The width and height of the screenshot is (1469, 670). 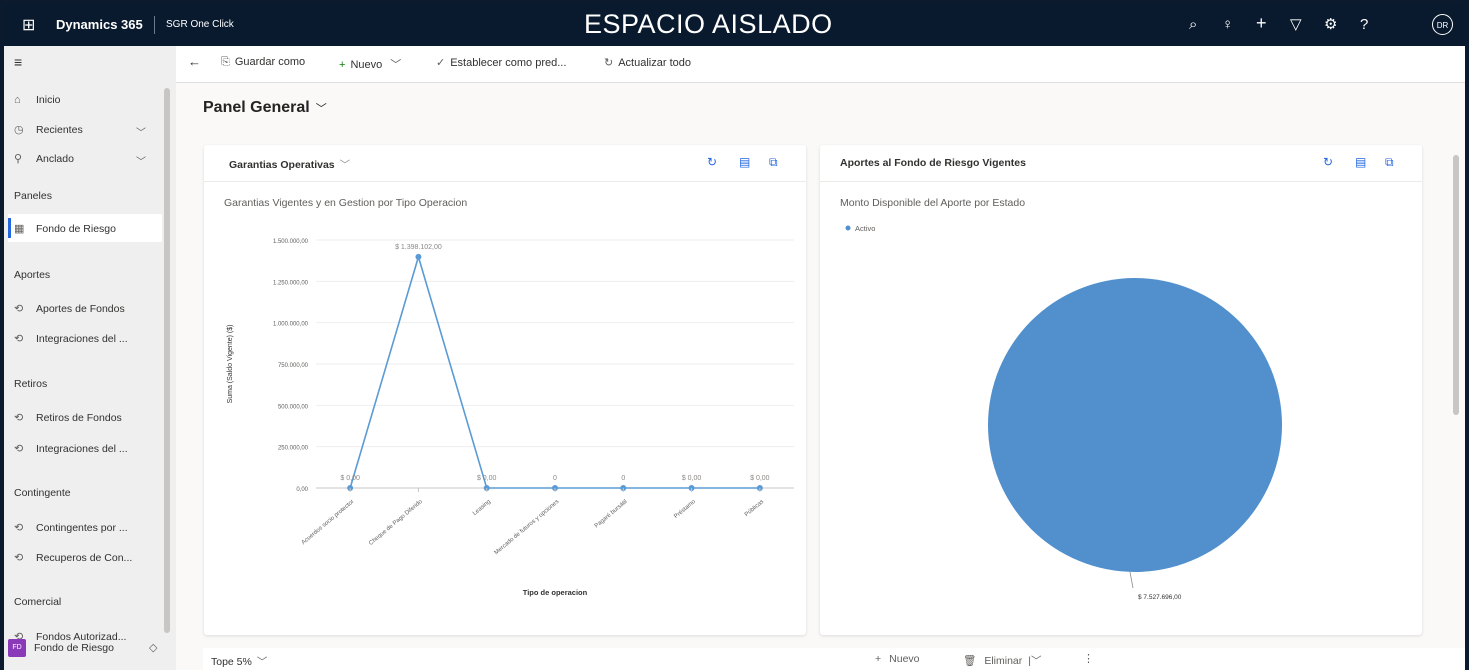 What do you see at coordinates (754, 508) in the screenshot?
I see `x-tick-label: Públicas` at bounding box center [754, 508].